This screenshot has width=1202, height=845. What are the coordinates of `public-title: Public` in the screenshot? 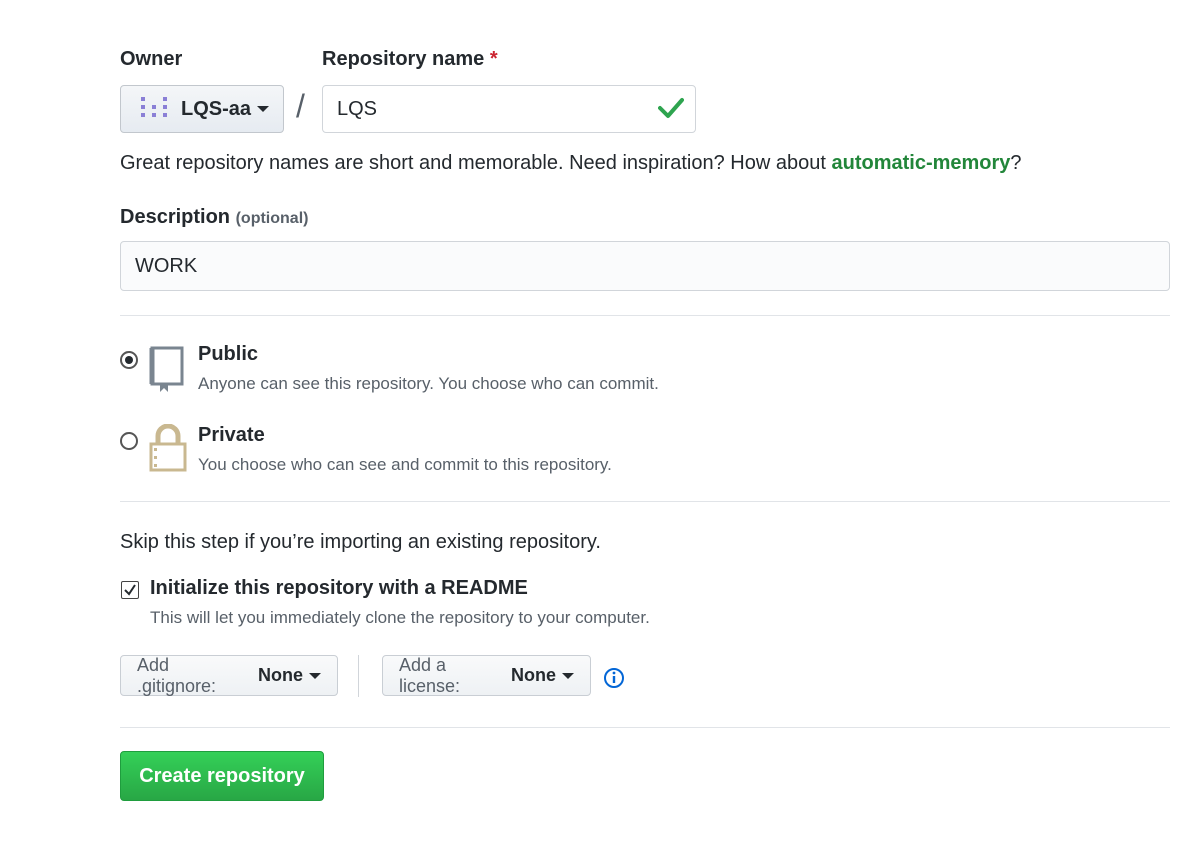 It's located at (228, 354).